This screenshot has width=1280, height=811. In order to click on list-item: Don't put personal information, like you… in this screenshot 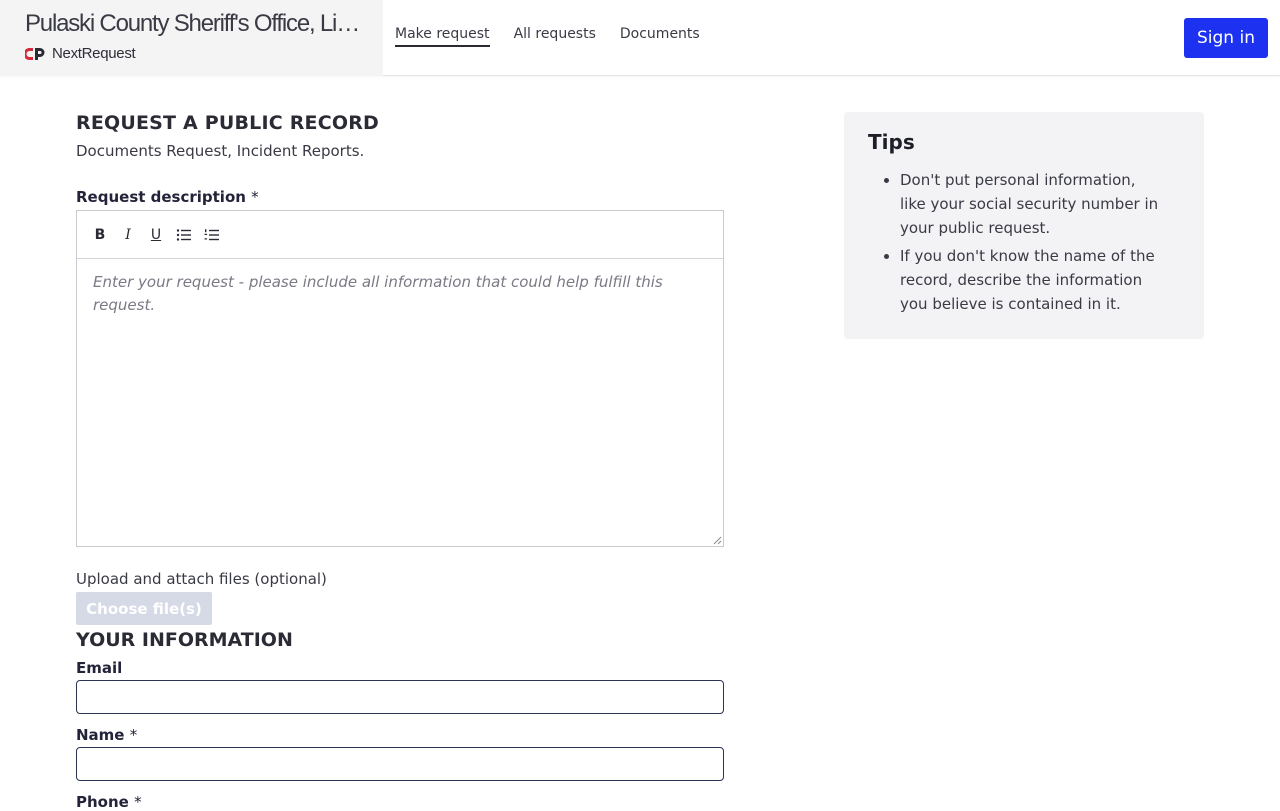, I will do `click(1040, 204)`.